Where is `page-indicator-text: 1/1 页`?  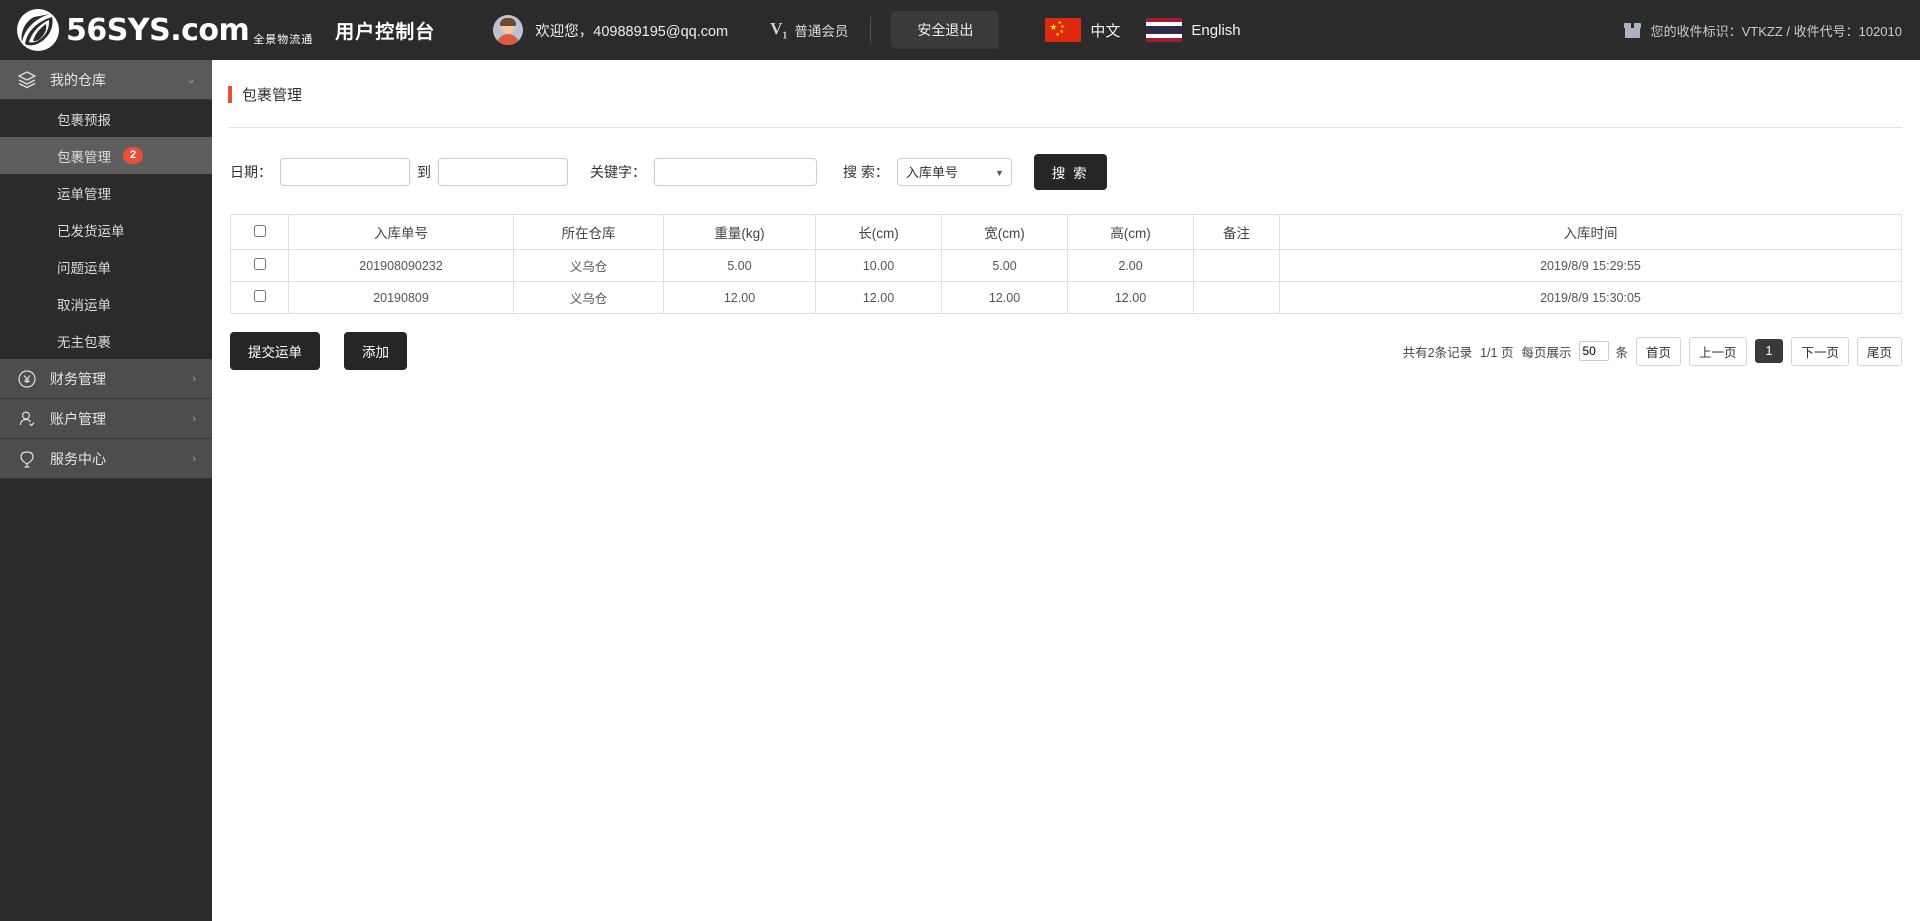 page-indicator-text: 1/1 页 is located at coordinates (1497, 352).